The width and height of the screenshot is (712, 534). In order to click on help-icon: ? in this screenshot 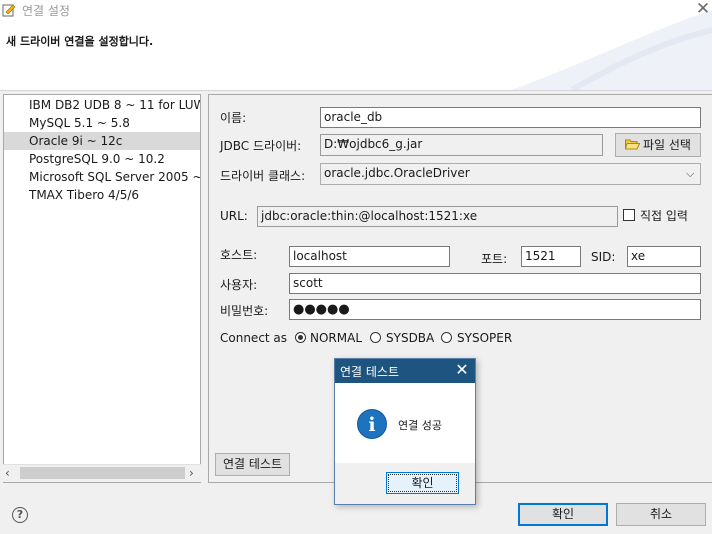, I will do `click(20, 515)`.